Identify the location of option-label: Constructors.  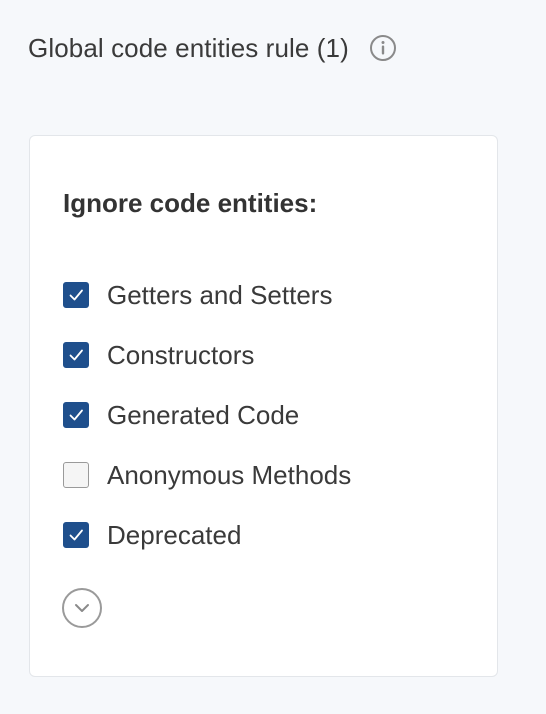
(181, 354).